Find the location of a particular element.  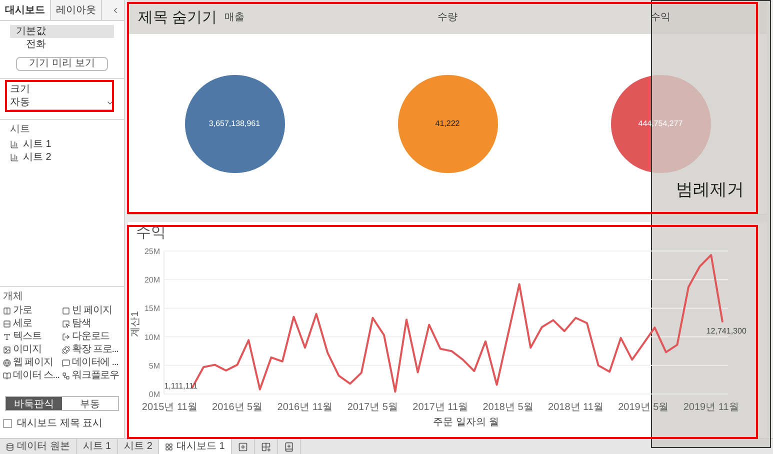

database-icon is located at coordinates (10, 446).